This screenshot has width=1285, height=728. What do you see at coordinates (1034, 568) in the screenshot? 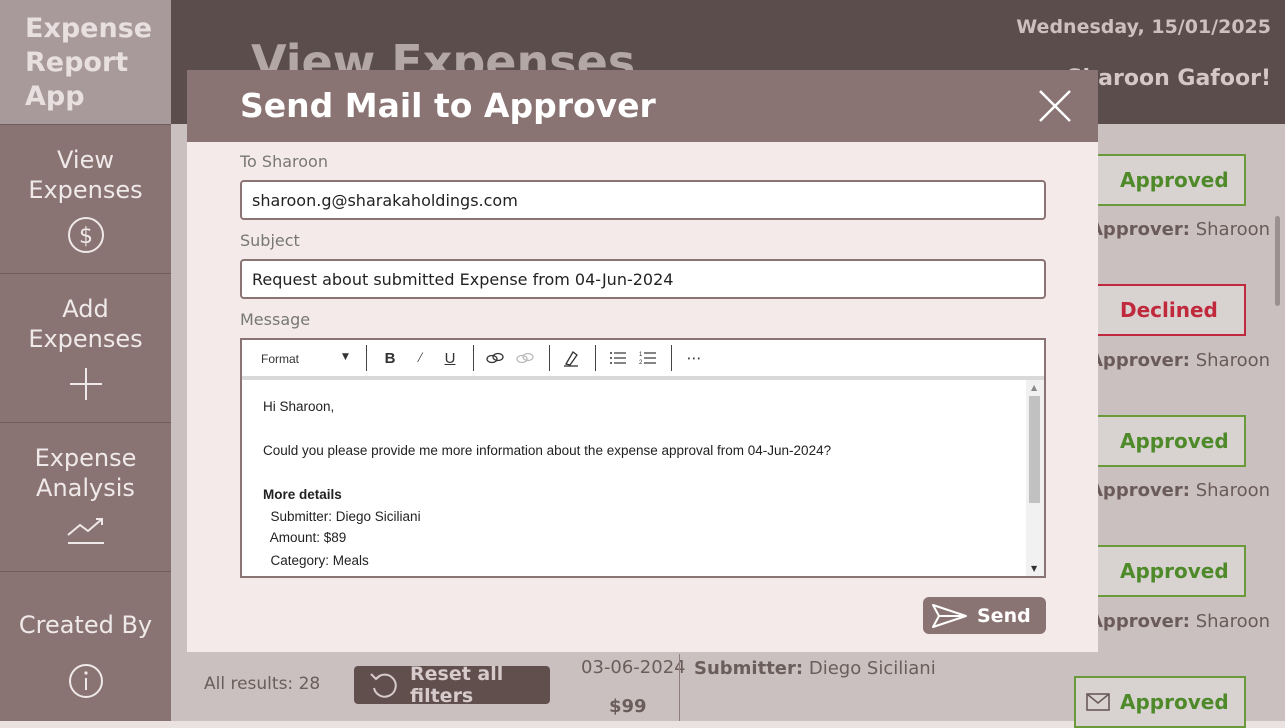
I see `scroll-down-icon: ▼` at bounding box center [1034, 568].